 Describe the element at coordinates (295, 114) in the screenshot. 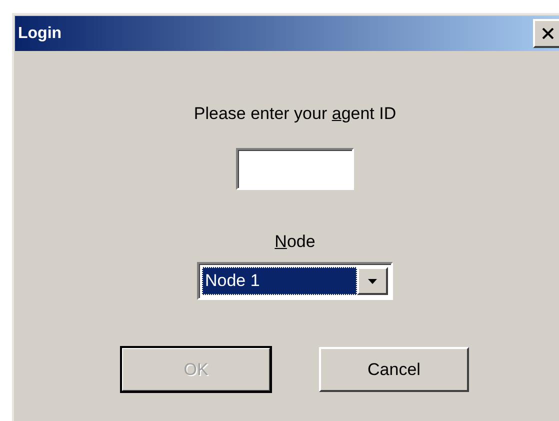

I see `prompt-label: Please enter your agent ID` at that location.